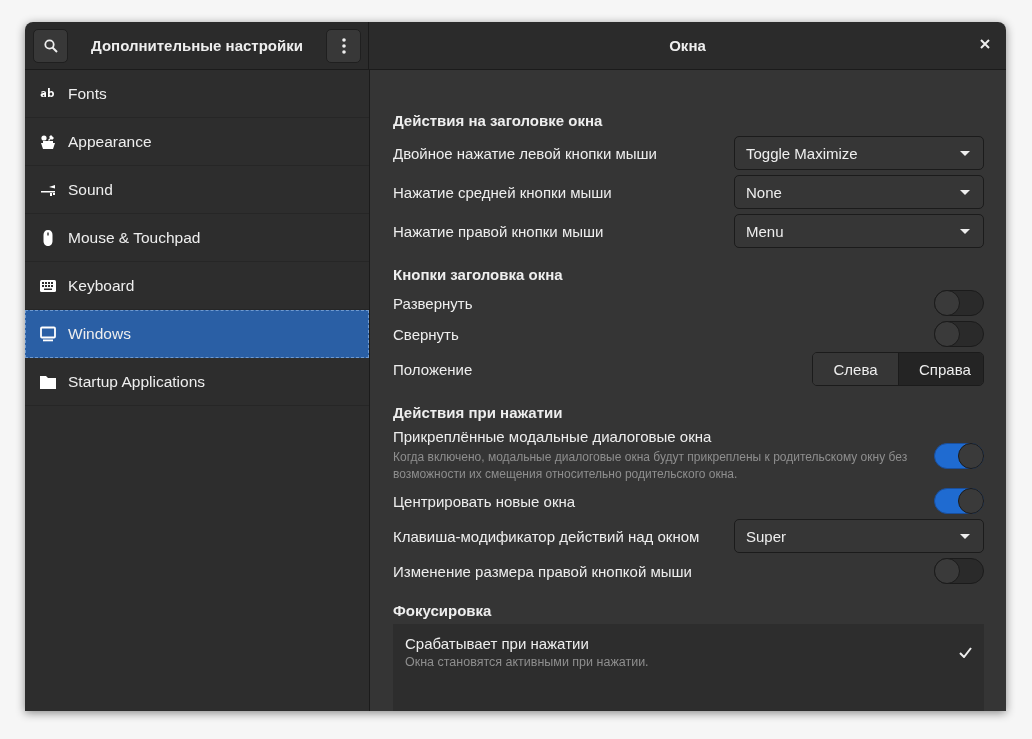 The height and width of the screenshot is (739, 1032). What do you see at coordinates (546, 536) in the screenshot?
I see `setting-label: Клавиша-модификатор действий над окном` at bounding box center [546, 536].